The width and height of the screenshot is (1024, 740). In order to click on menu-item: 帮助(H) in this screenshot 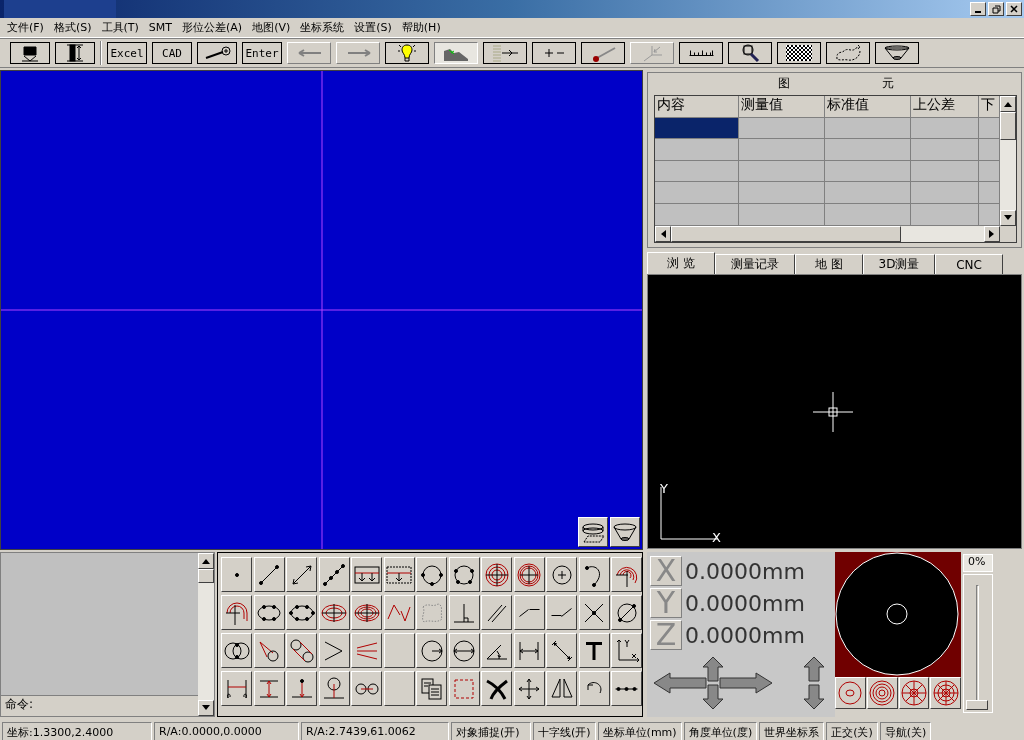, I will do `click(421, 27)`.